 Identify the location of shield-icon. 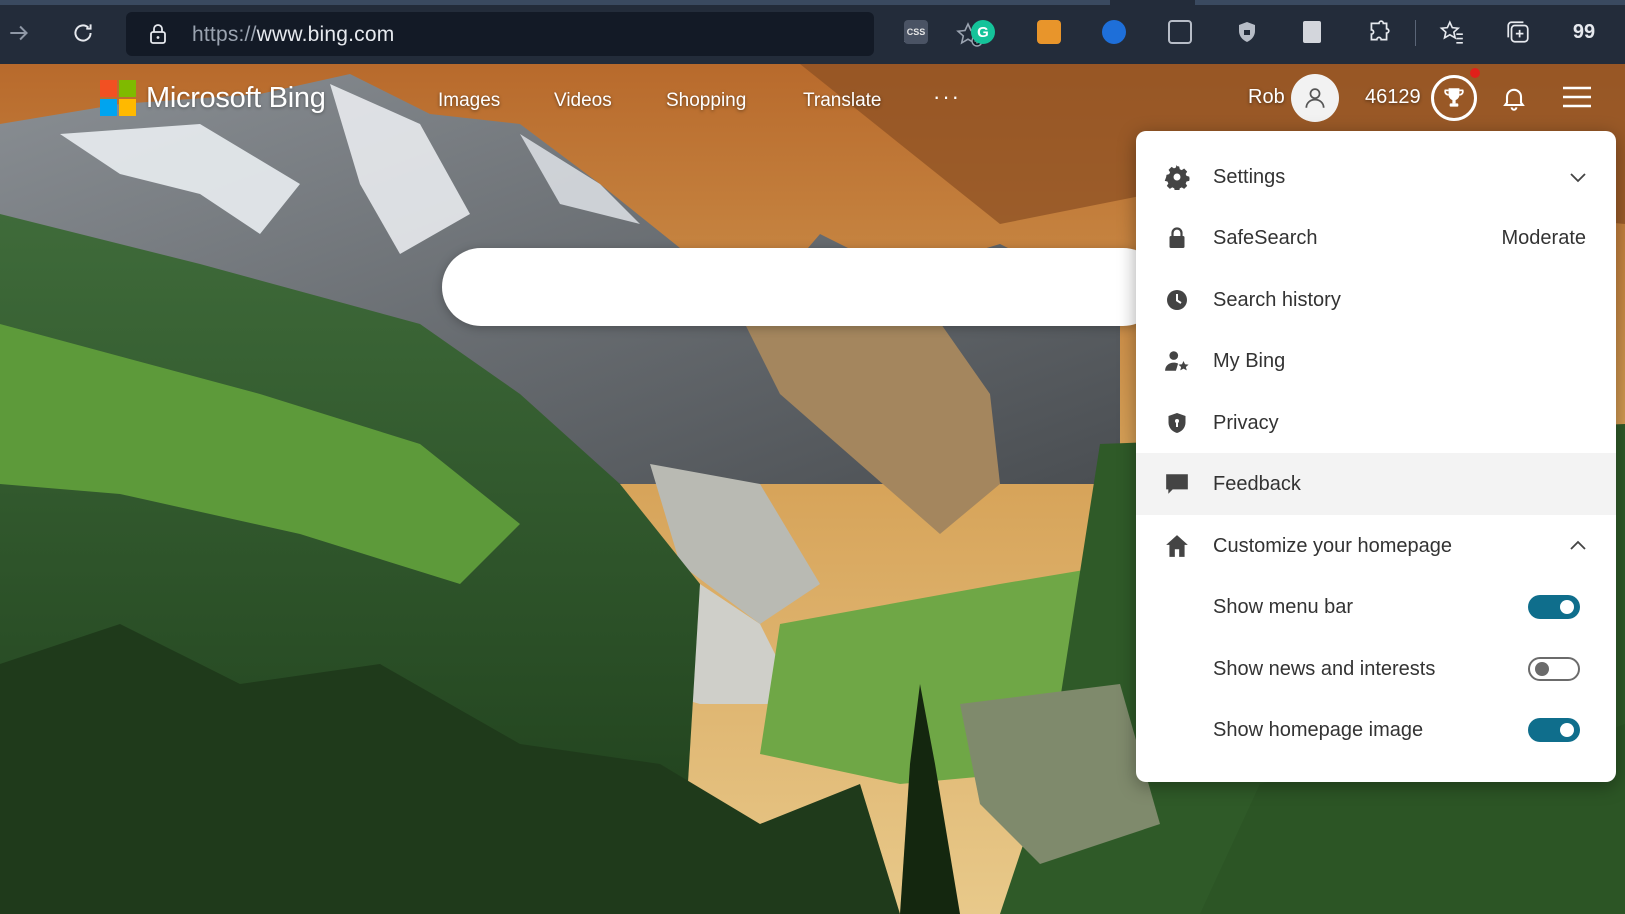
(1177, 423).